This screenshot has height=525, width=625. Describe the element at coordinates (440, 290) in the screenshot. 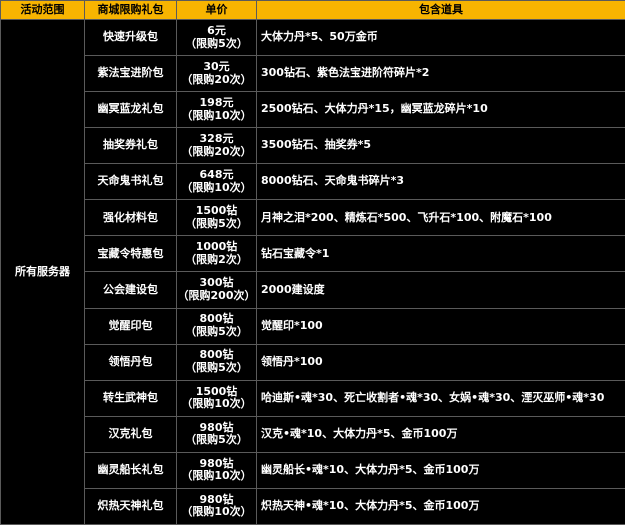

I see `items-cell: 2000建设度` at that location.